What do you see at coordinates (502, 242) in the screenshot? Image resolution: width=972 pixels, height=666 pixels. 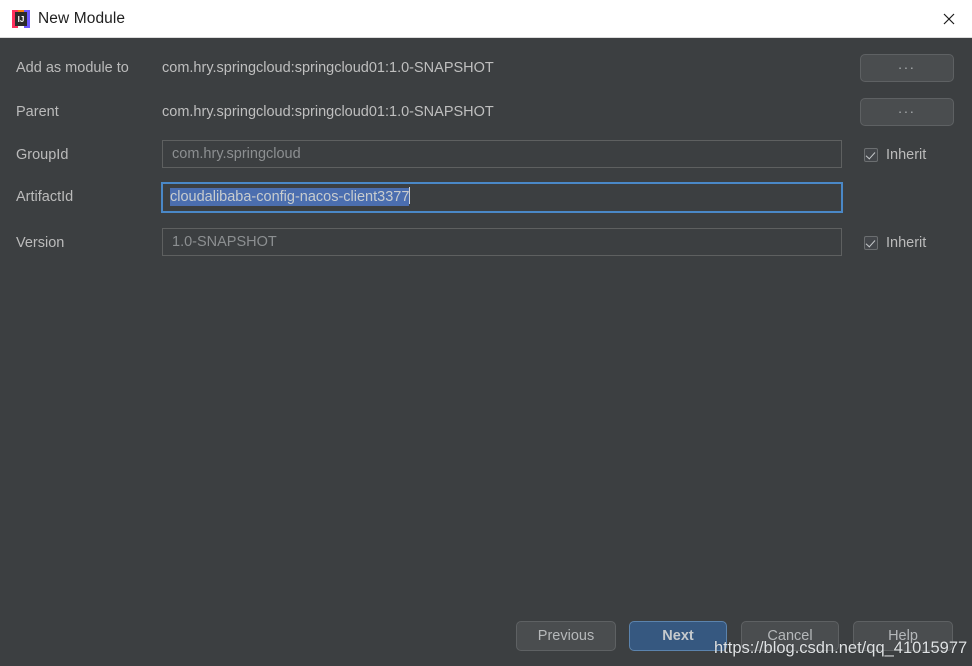 I see `version-input: 1.0-SNAPSHOT` at bounding box center [502, 242].